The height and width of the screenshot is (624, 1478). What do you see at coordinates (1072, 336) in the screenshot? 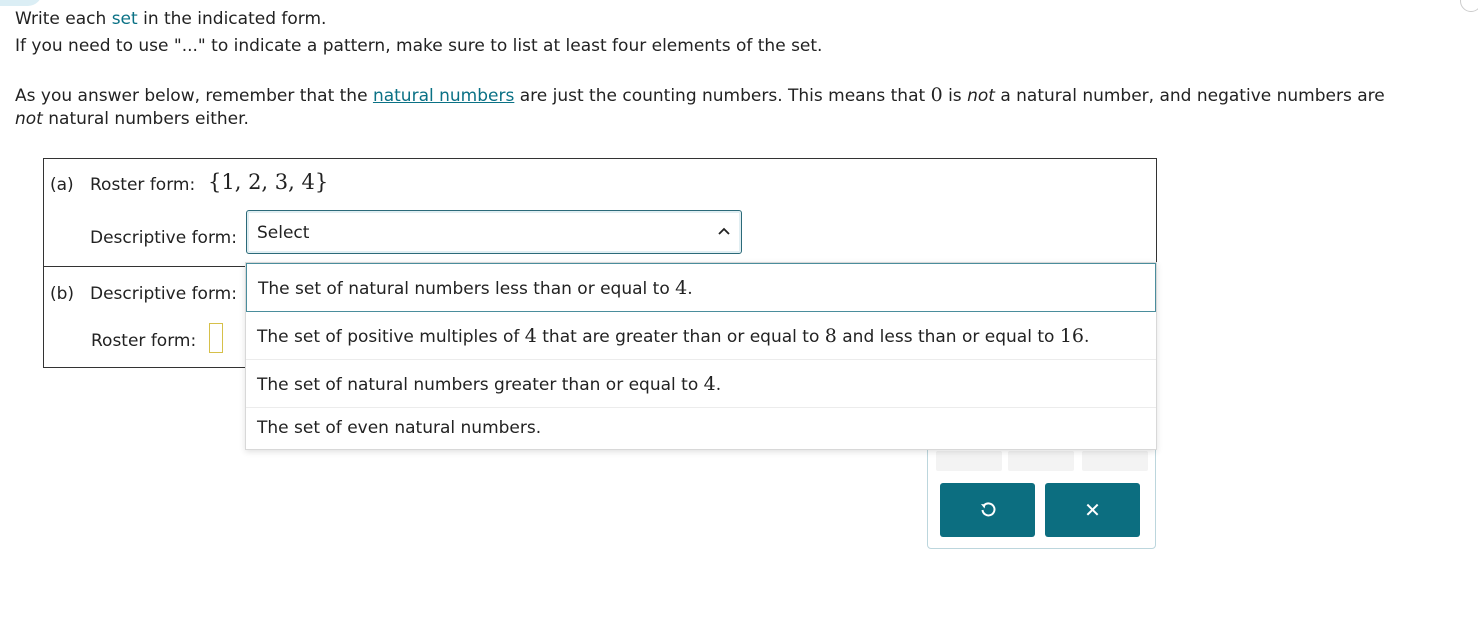
I see `option-number: 16` at bounding box center [1072, 336].